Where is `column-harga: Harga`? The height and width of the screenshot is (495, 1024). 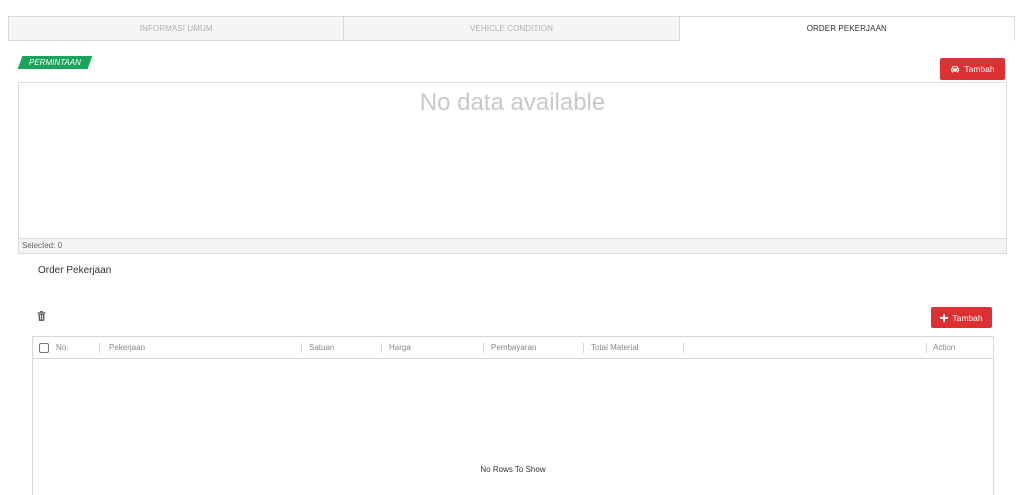
column-harga: Harga is located at coordinates (431, 347).